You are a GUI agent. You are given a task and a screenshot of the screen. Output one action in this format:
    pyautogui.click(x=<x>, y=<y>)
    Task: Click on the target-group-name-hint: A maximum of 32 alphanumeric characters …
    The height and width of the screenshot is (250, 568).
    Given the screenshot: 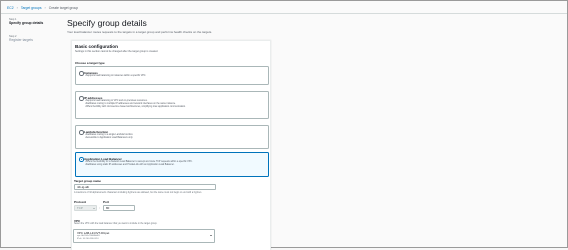 What is the action you would take?
    pyautogui.click(x=138, y=193)
    